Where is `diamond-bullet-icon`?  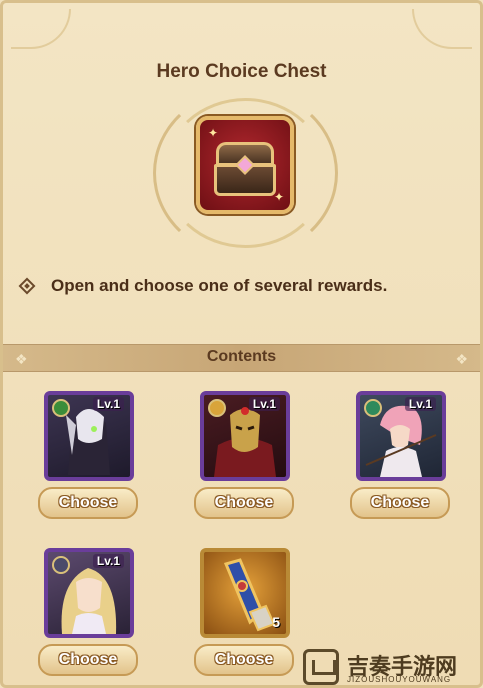
diamond-bullet-icon is located at coordinates (27, 286).